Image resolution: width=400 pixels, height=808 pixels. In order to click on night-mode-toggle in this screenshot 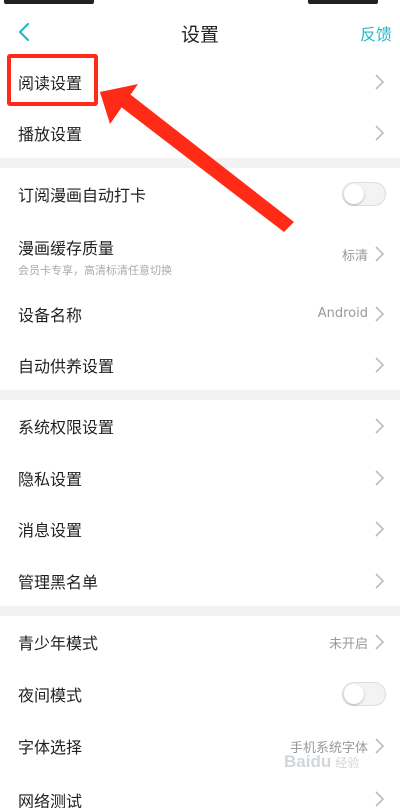, I will do `click(364, 694)`.